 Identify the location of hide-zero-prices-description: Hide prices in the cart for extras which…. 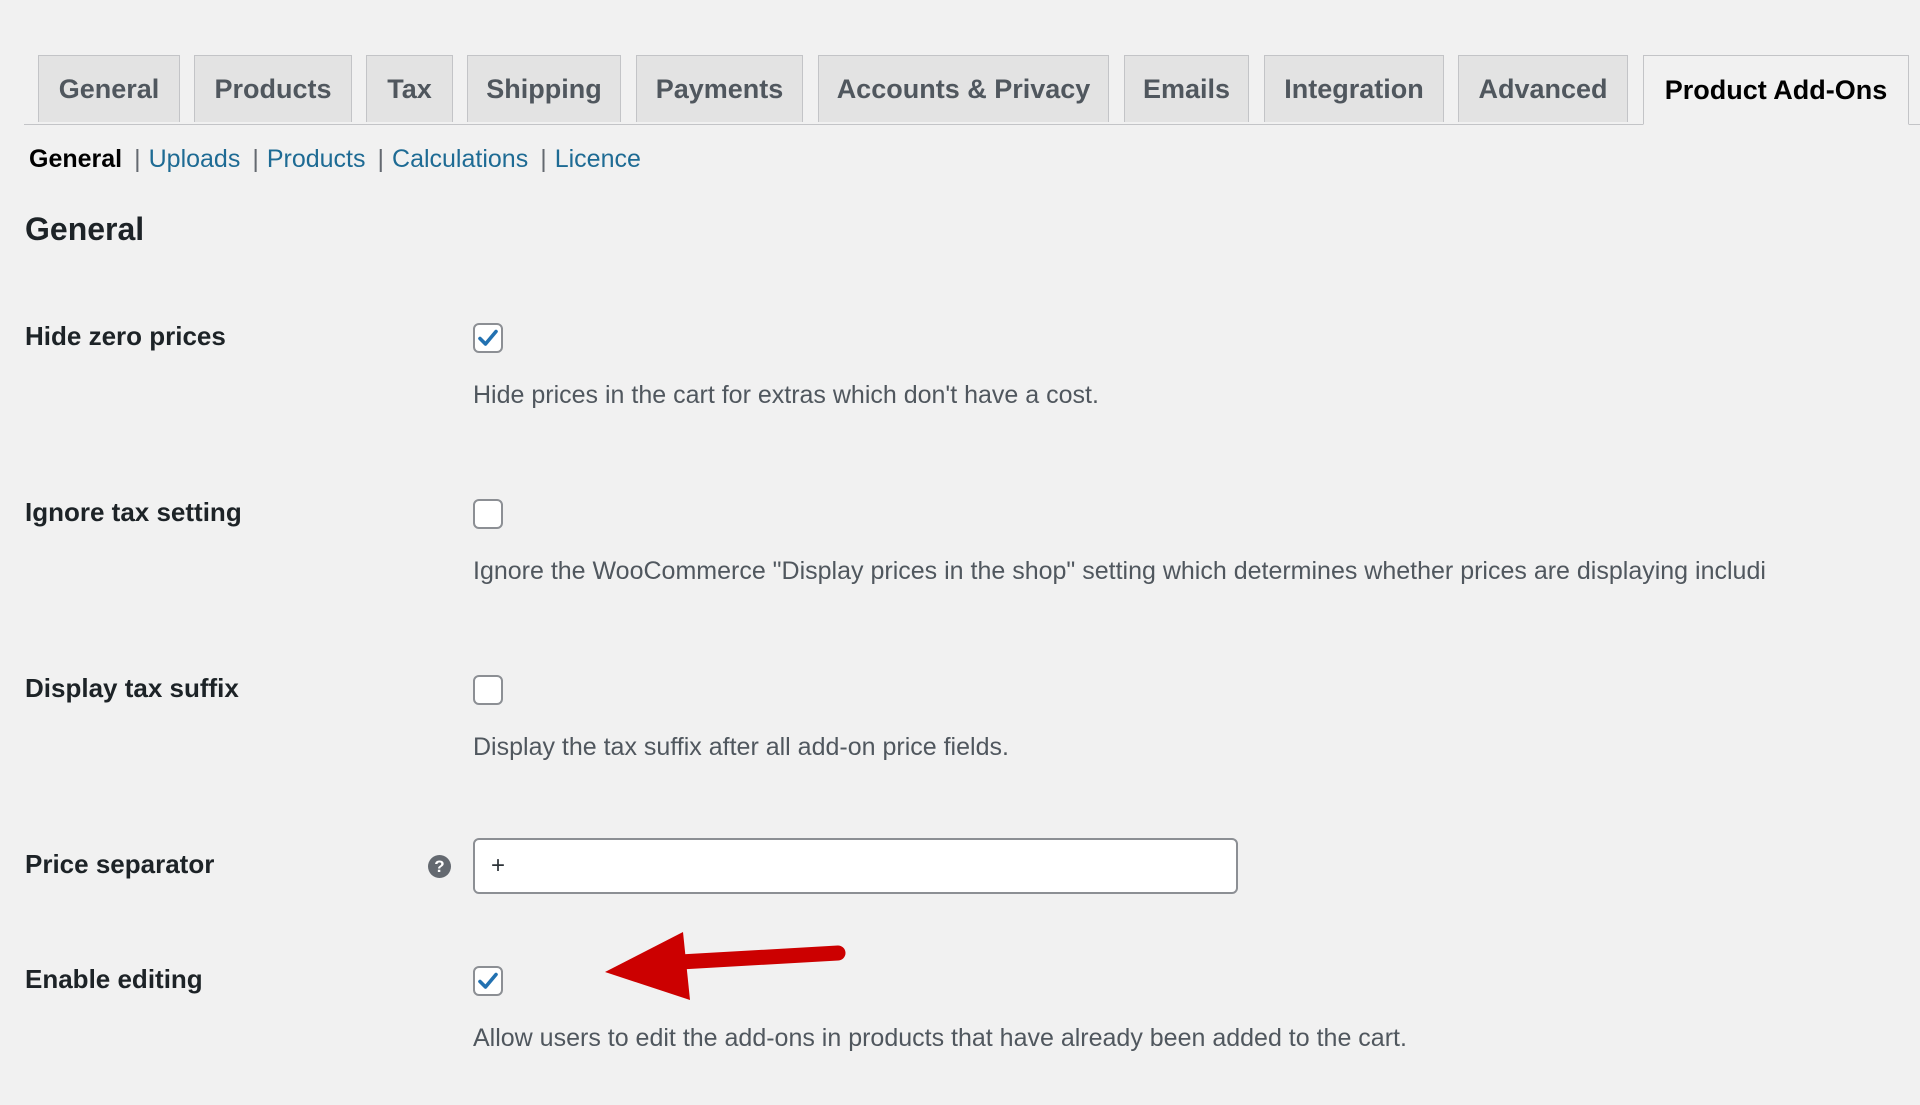
(786, 395).